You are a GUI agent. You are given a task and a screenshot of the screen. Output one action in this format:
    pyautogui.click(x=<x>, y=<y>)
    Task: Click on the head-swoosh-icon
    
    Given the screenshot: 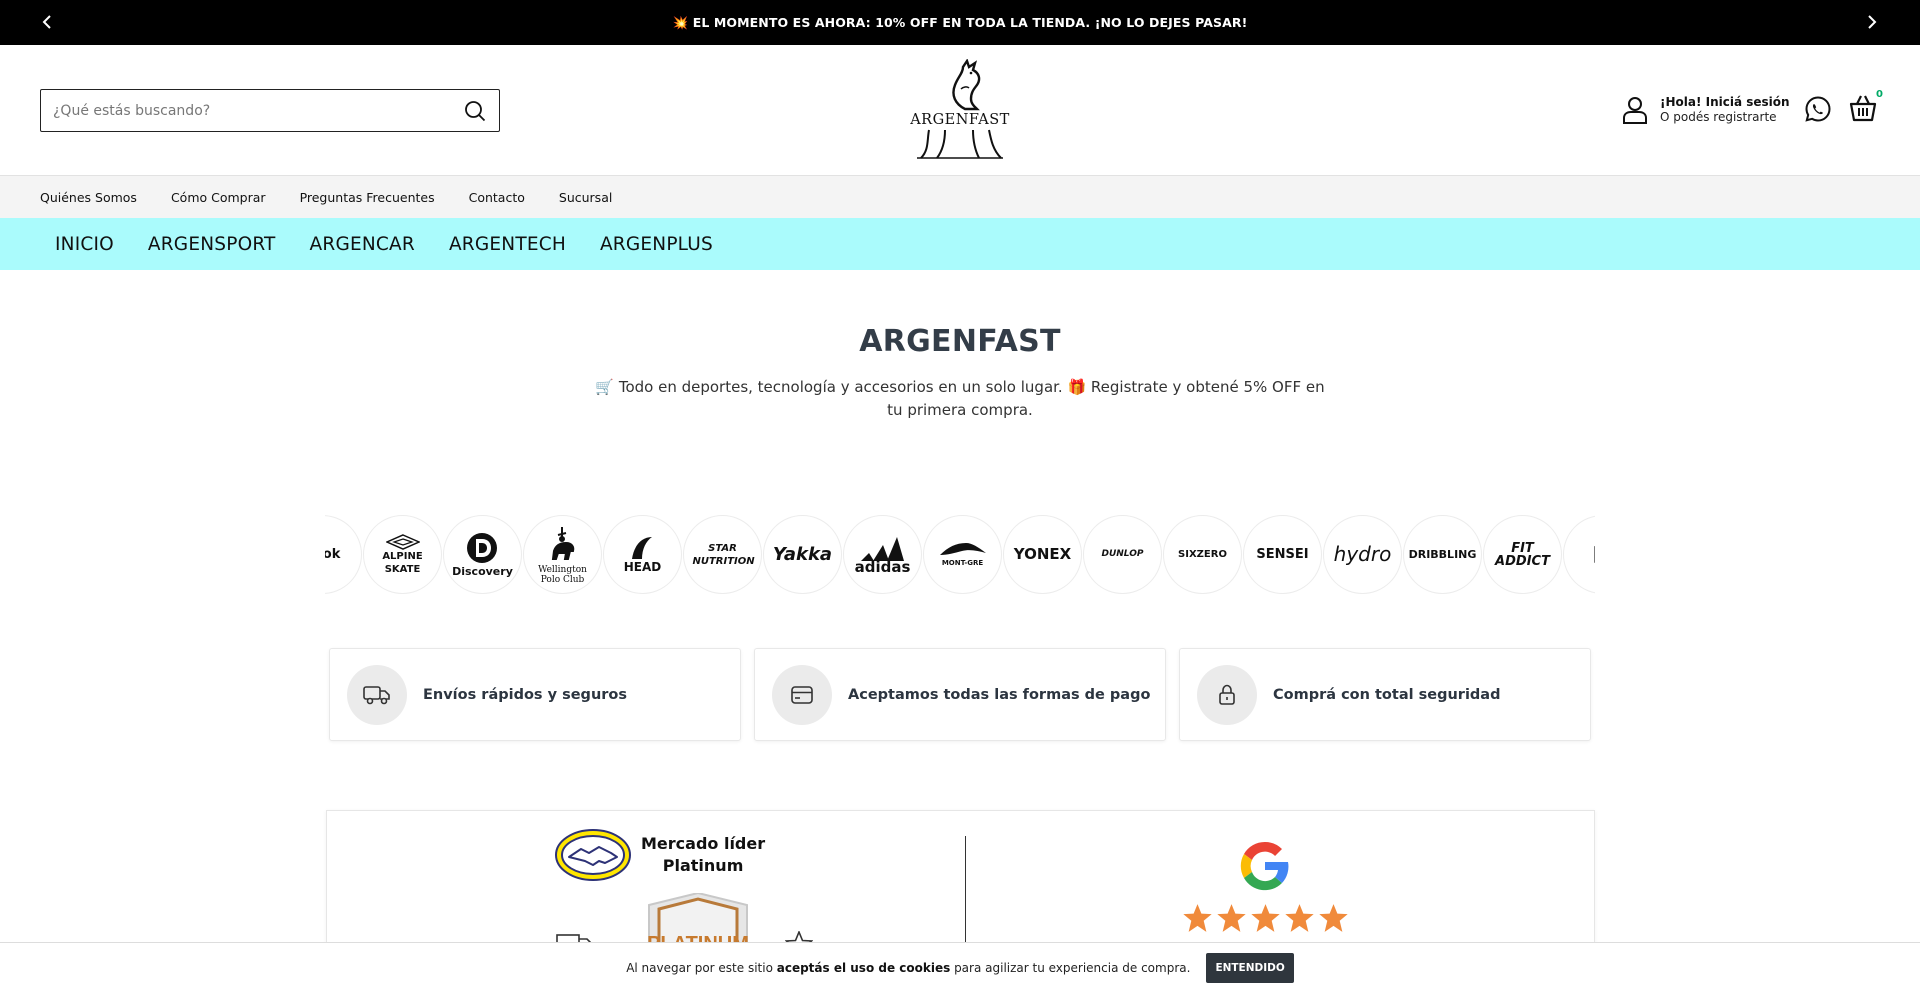 What is the action you would take?
    pyautogui.click(x=641, y=548)
    